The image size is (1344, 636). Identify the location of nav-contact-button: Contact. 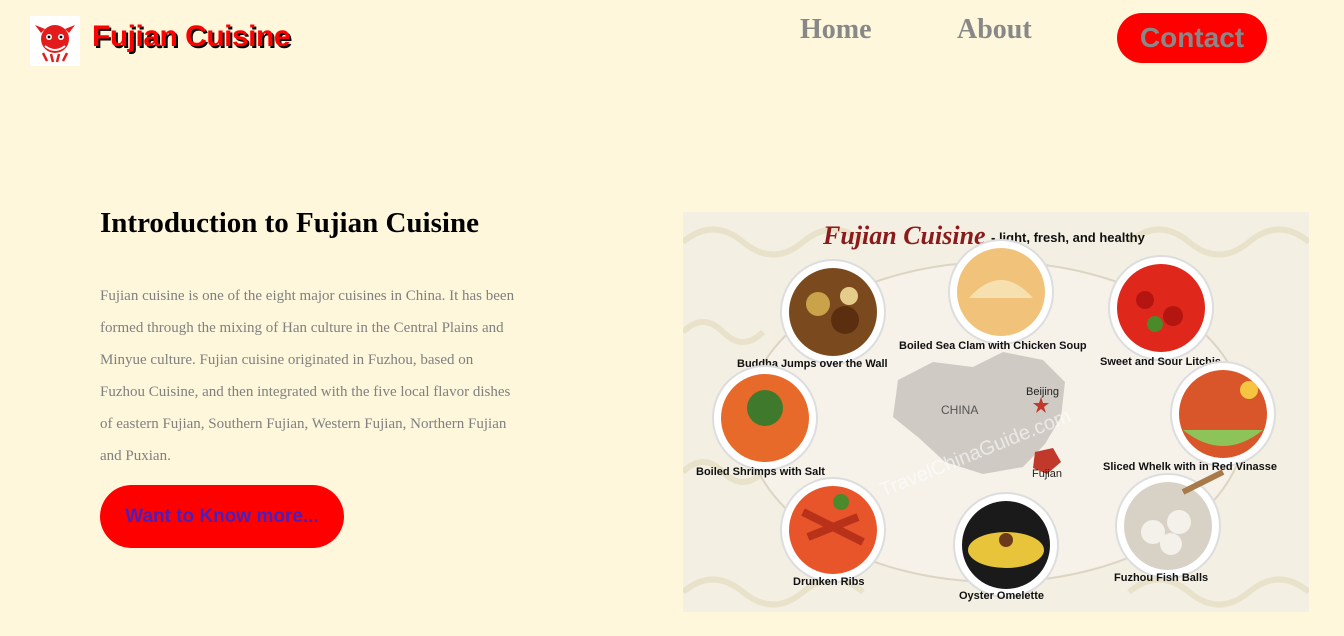
(1192, 38).